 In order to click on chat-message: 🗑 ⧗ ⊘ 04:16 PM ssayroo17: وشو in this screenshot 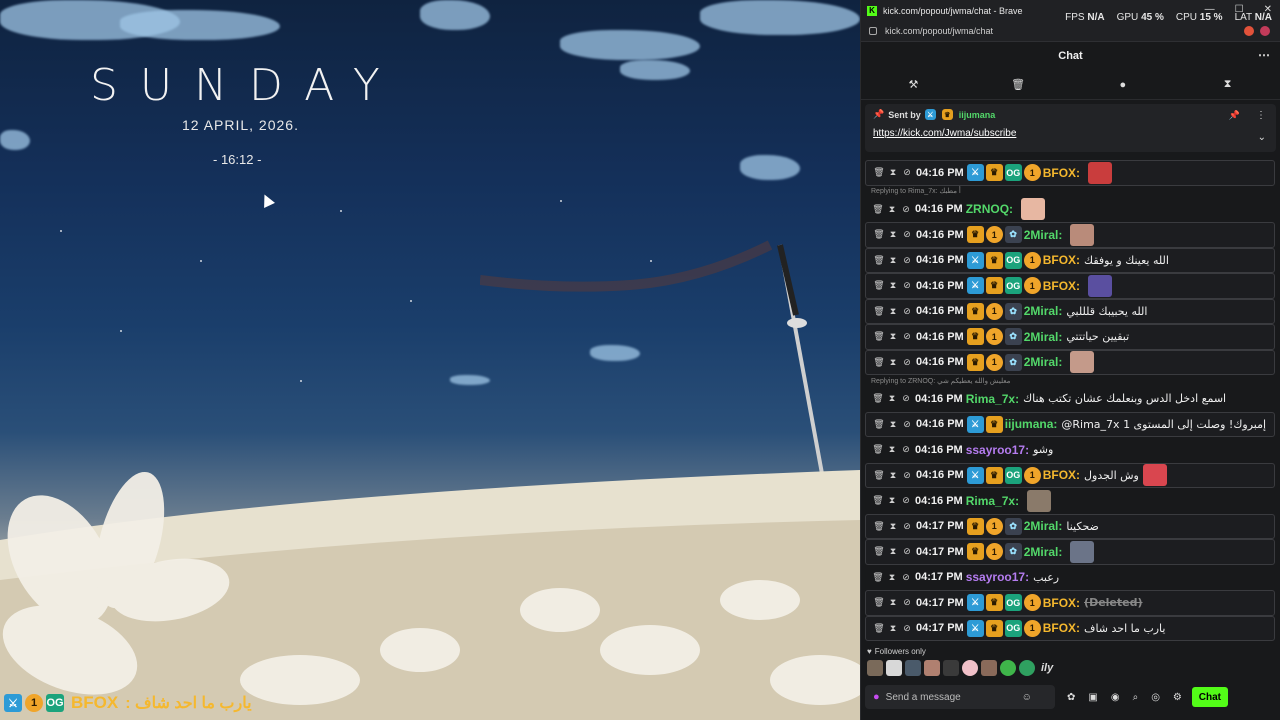, I will do `click(1070, 450)`.